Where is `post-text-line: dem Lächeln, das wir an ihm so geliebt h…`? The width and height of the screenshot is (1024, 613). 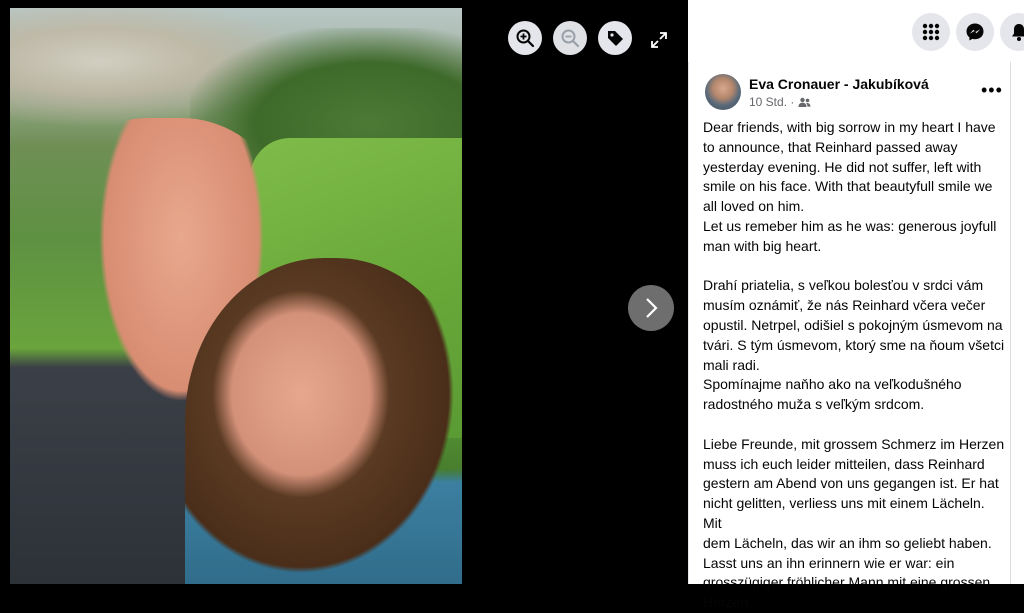 post-text-line: dem Lächeln, das wir an ihm so geliebt h… is located at coordinates (847, 542).